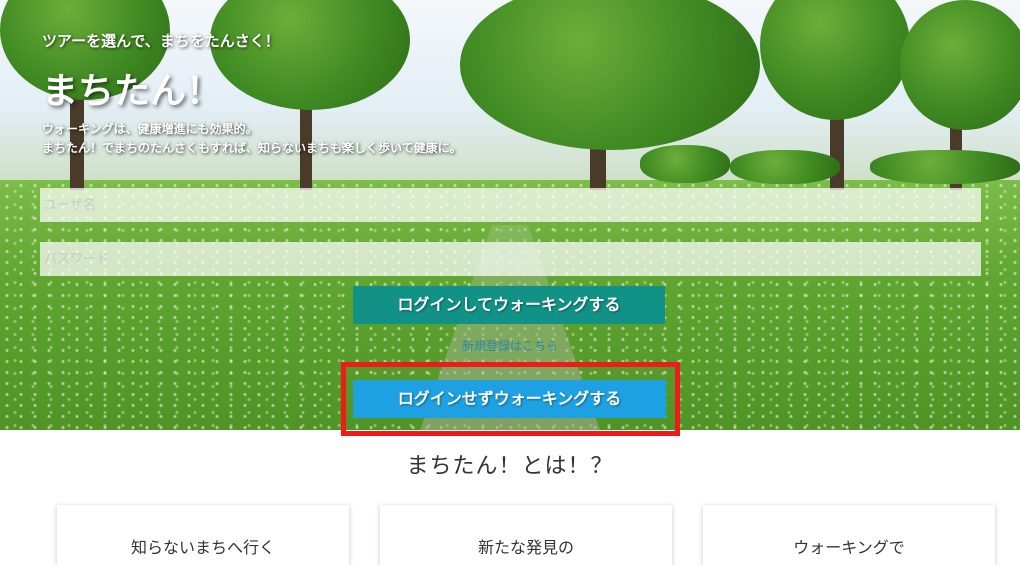 Image resolution: width=1020 pixels, height=565 pixels. Describe the element at coordinates (510, 466) in the screenshot. I see `about-heading: まちたん！とは！？` at that location.